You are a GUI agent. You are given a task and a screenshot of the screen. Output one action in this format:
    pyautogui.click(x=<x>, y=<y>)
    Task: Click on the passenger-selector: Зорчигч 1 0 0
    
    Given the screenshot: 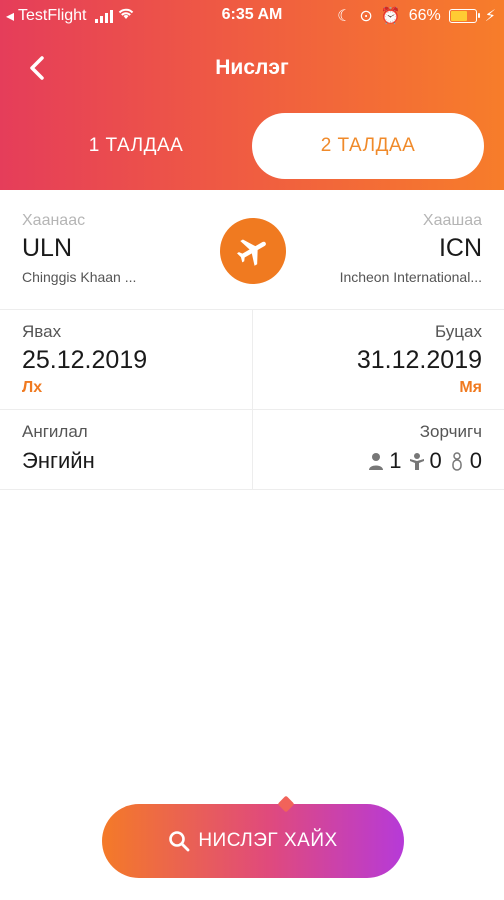 What is the action you would take?
    pyautogui.click(x=424, y=448)
    